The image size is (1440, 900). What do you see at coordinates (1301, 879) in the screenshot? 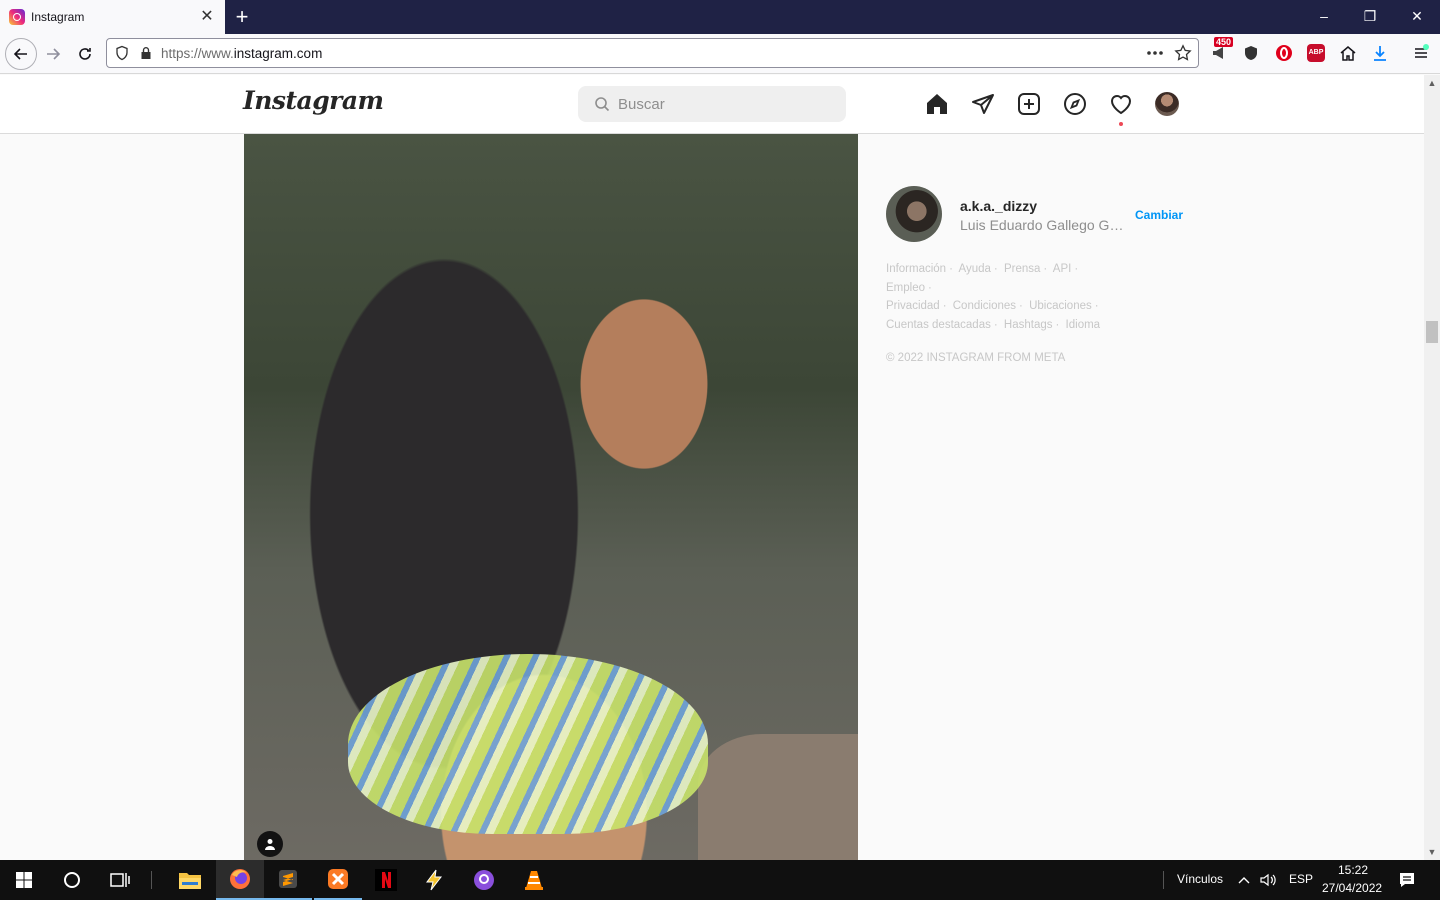
I see `input-language: ESP` at bounding box center [1301, 879].